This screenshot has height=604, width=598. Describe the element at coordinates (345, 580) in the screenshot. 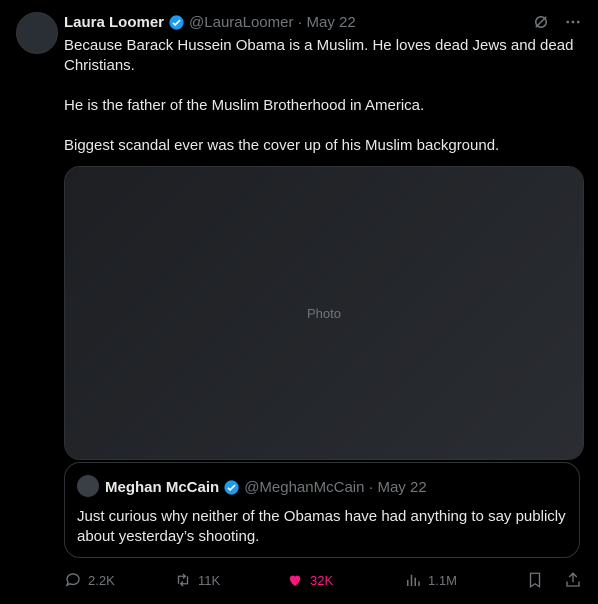

I see `like-button: 32K` at that location.